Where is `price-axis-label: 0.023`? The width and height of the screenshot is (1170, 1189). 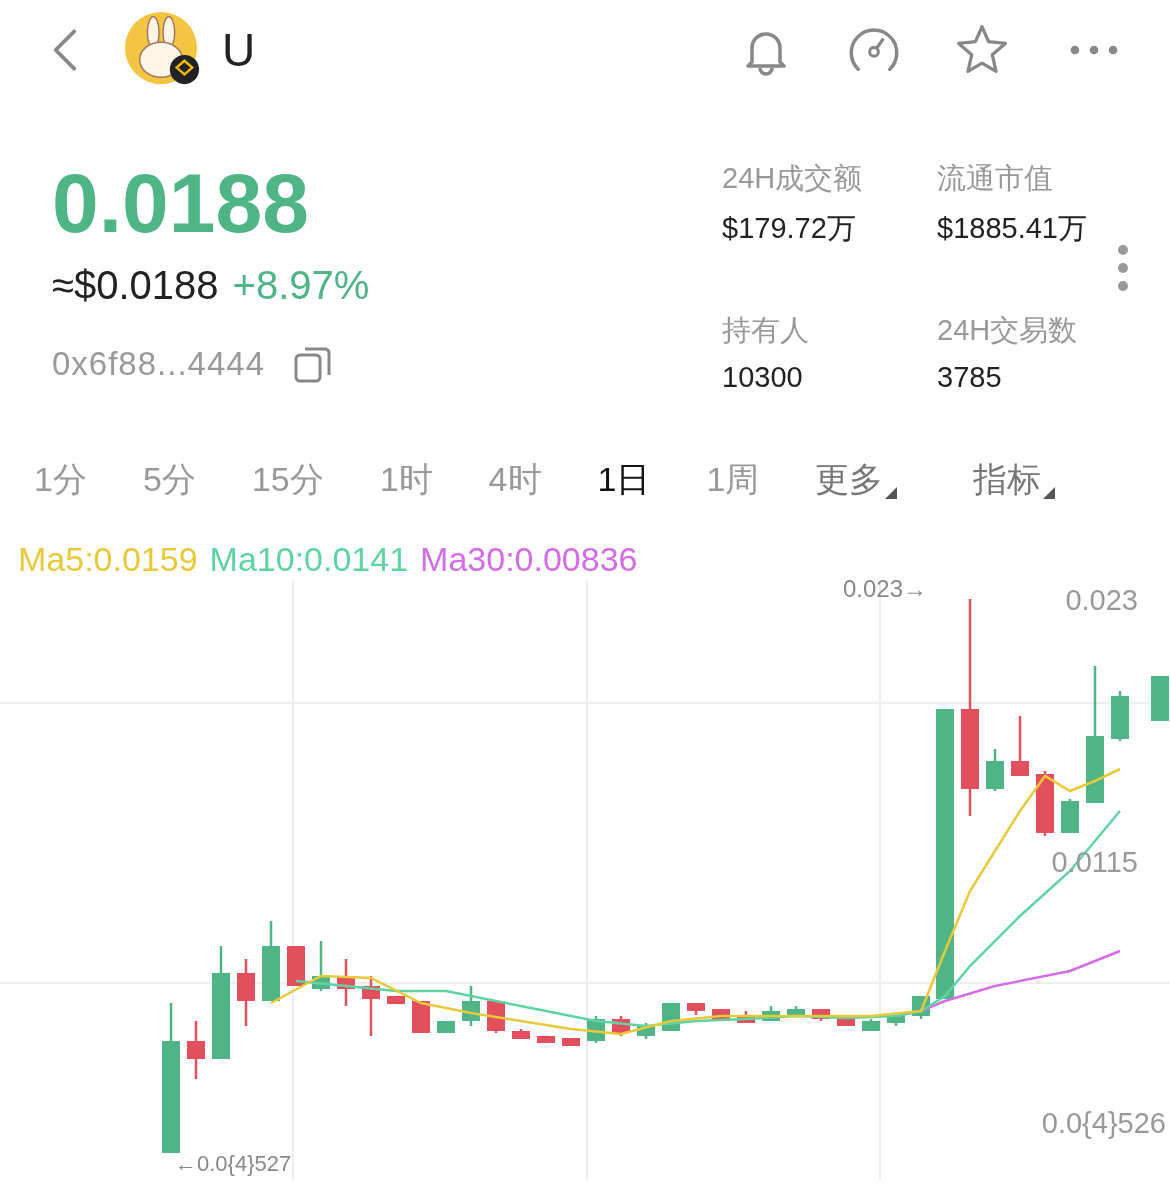
price-axis-label: 0.023 is located at coordinates (1101, 600).